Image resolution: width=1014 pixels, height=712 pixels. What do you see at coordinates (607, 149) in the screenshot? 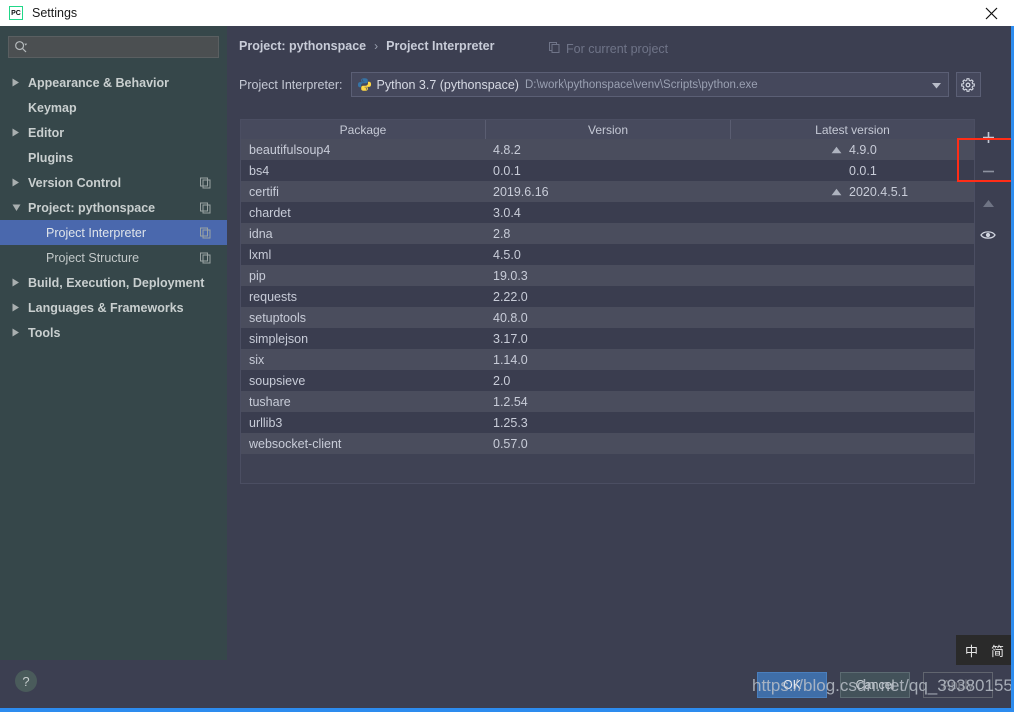
I see `table-row: beautifulsoup4 4.8.2 4.9.0` at bounding box center [607, 149].